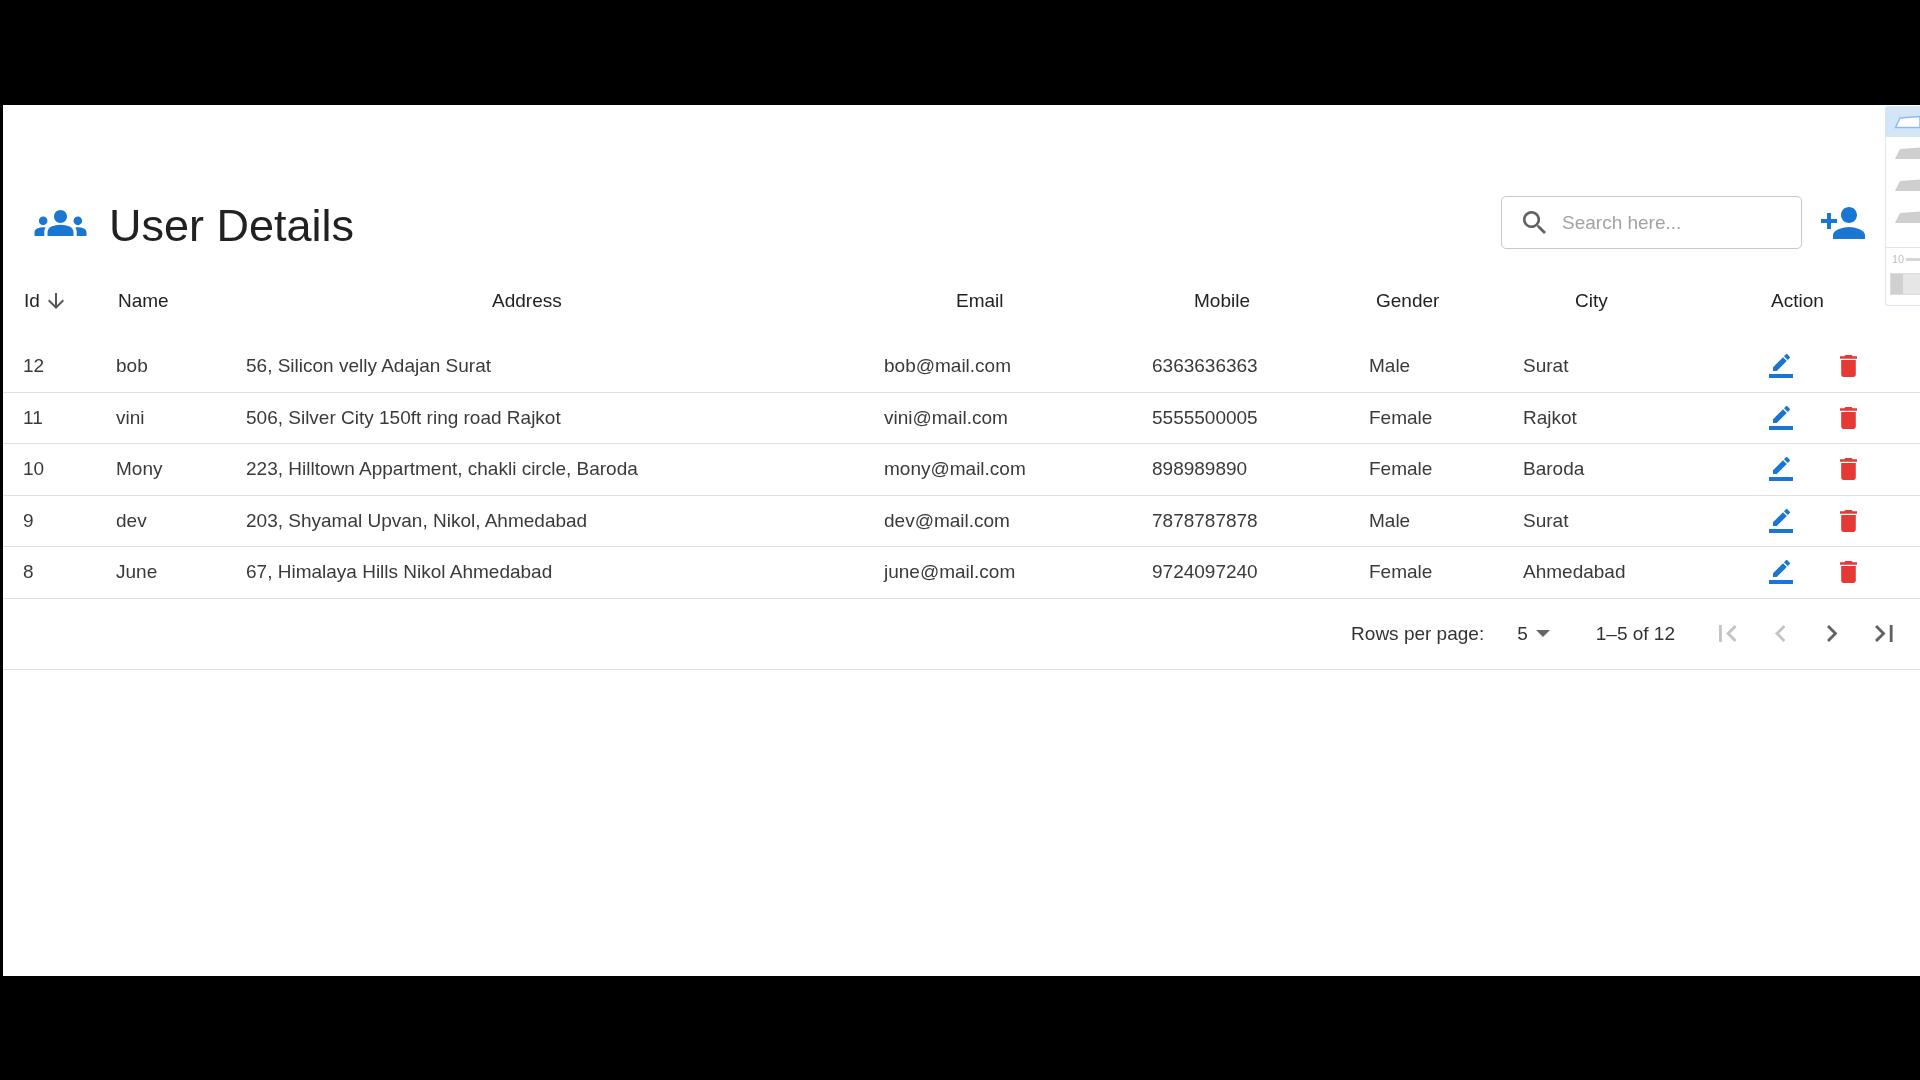  I want to click on column-header: Mobile, so click(1222, 301).